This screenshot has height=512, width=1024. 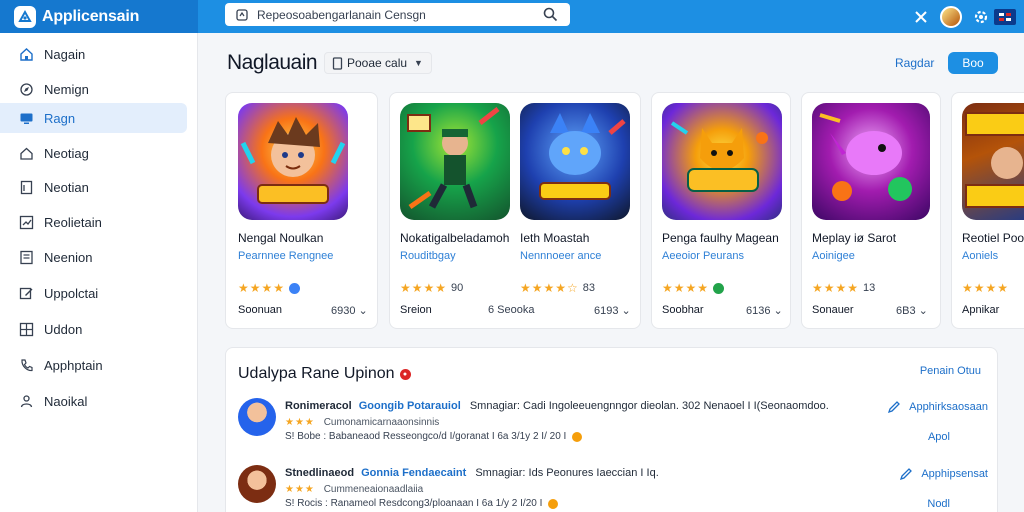 I want to click on rating-count: 13, so click(x=869, y=288).